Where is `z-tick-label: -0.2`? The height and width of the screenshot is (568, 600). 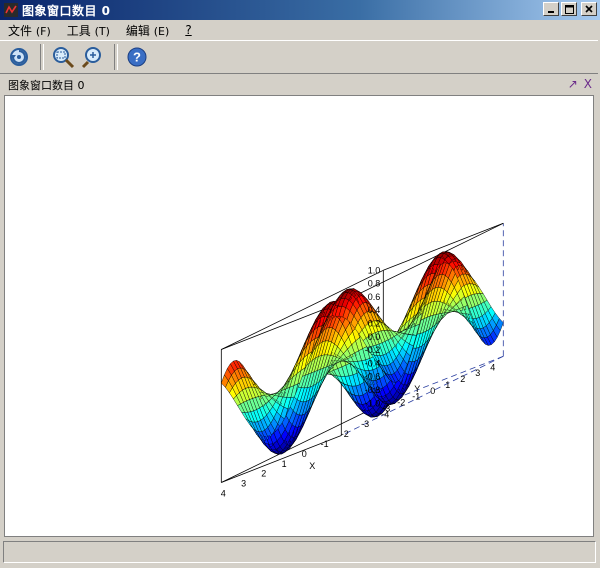
z-tick-label: -0.2 is located at coordinates (373, 350).